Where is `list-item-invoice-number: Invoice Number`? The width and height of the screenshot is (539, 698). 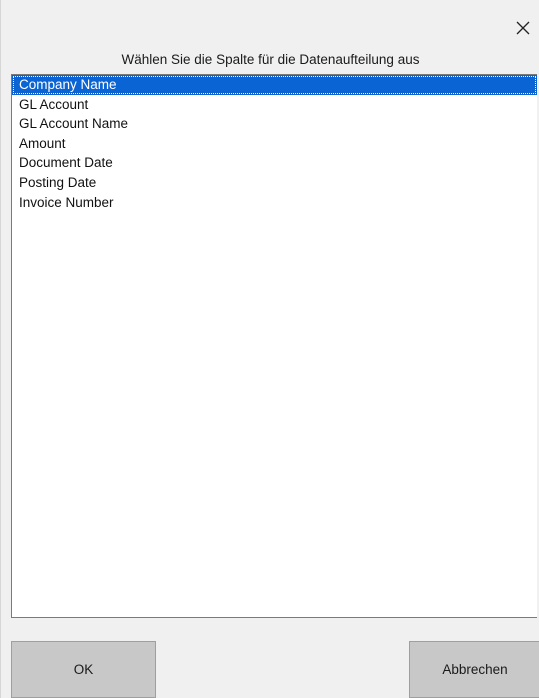 list-item-invoice-number: Invoice Number is located at coordinates (274, 203).